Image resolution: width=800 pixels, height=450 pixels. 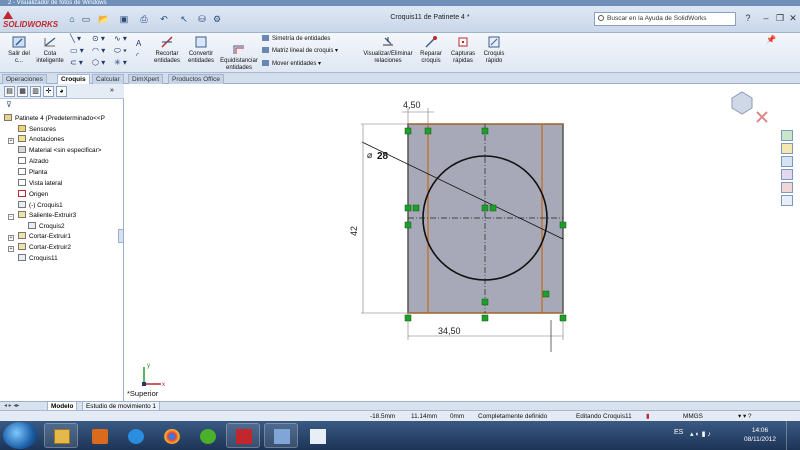 I want to click on tree-item-croquis1: (-) Croquis1, so click(x=40, y=206).